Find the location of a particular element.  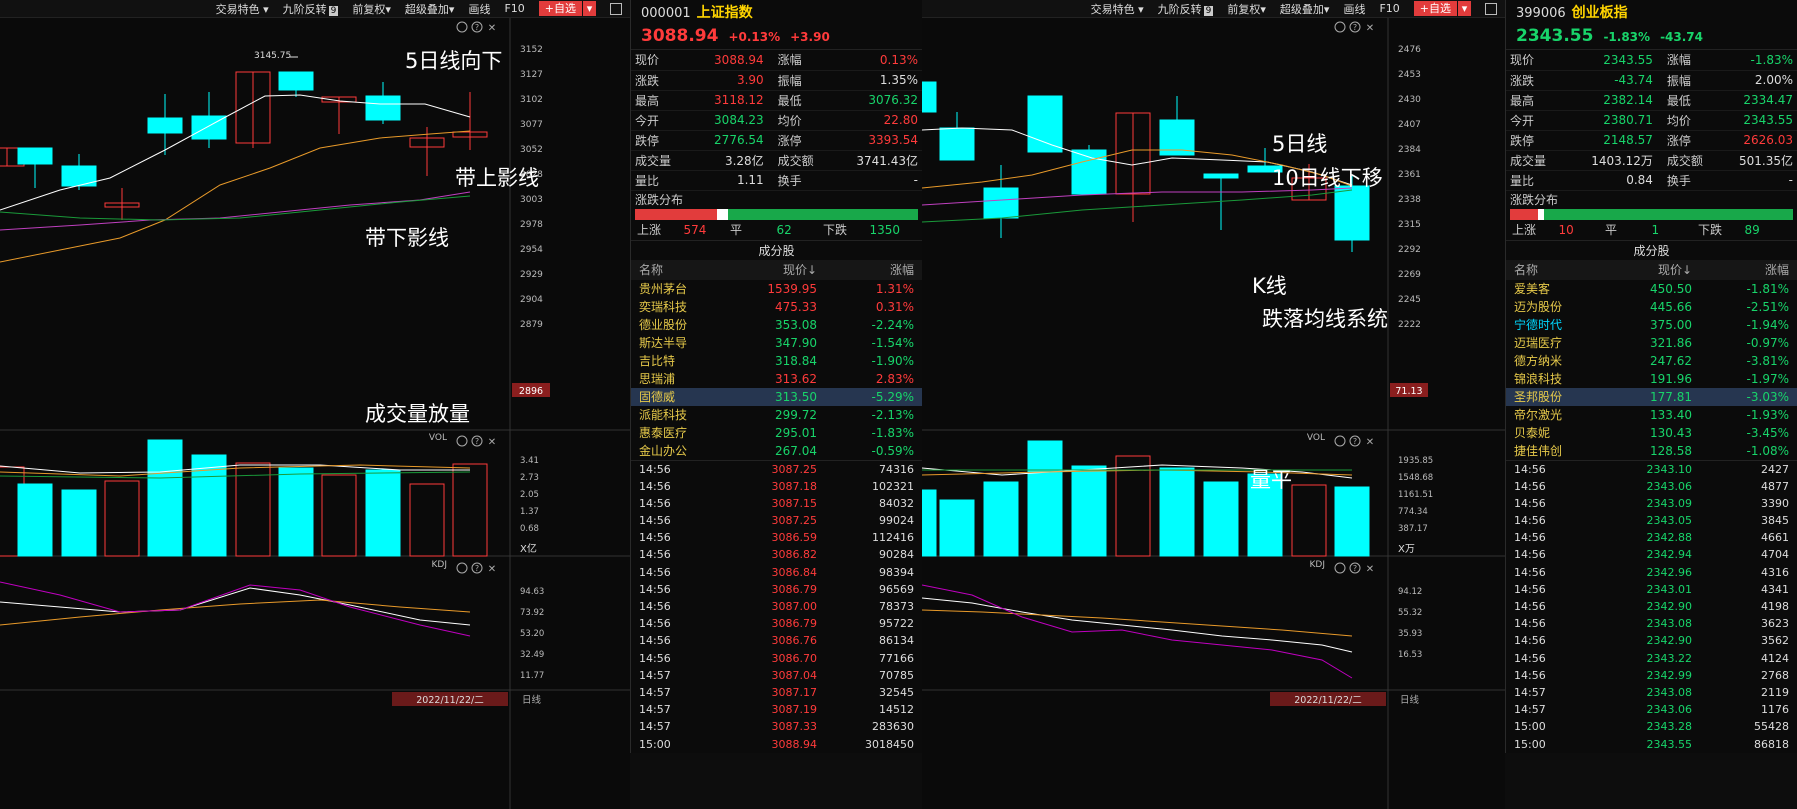

stock-price: 295.01 is located at coordinates (796, 432).